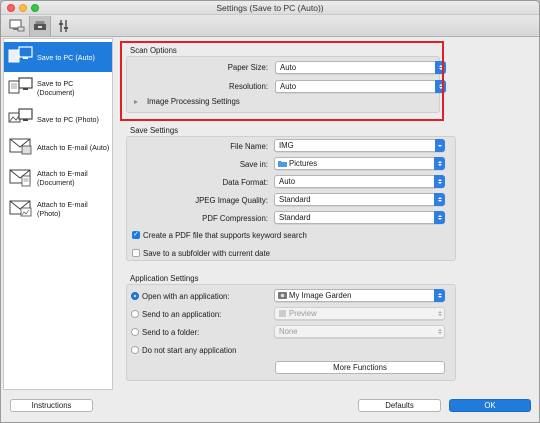  What do you see at coordinates (287, 181) in the screenshot?
I see `data-format-value: Auto` at bounding box center [287, 181].